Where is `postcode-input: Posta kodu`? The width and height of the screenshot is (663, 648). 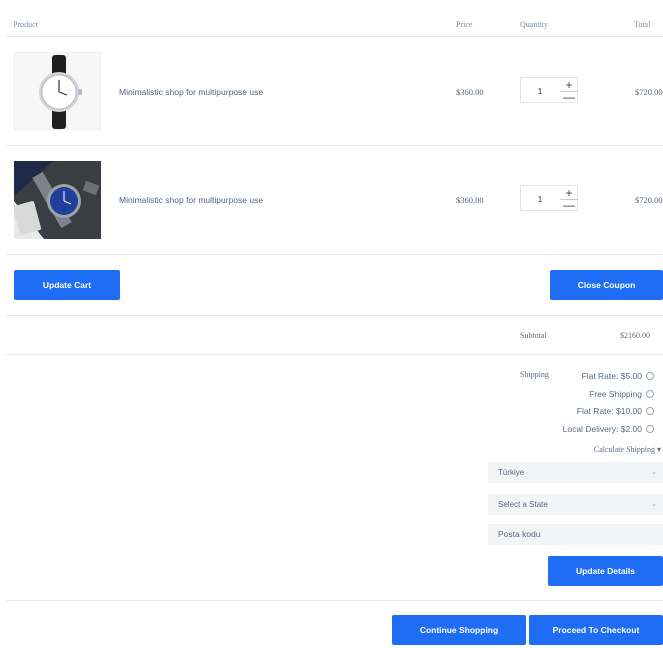
postcode-input: Posta kodu is located at coordinates (575, 534).